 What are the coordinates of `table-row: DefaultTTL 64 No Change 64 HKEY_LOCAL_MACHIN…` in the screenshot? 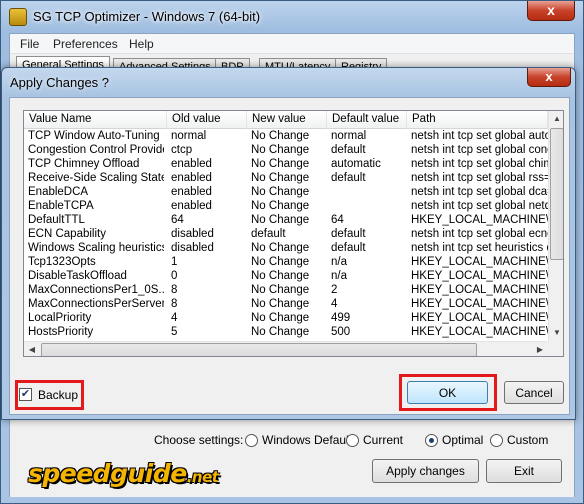 It's located at (286, 220).